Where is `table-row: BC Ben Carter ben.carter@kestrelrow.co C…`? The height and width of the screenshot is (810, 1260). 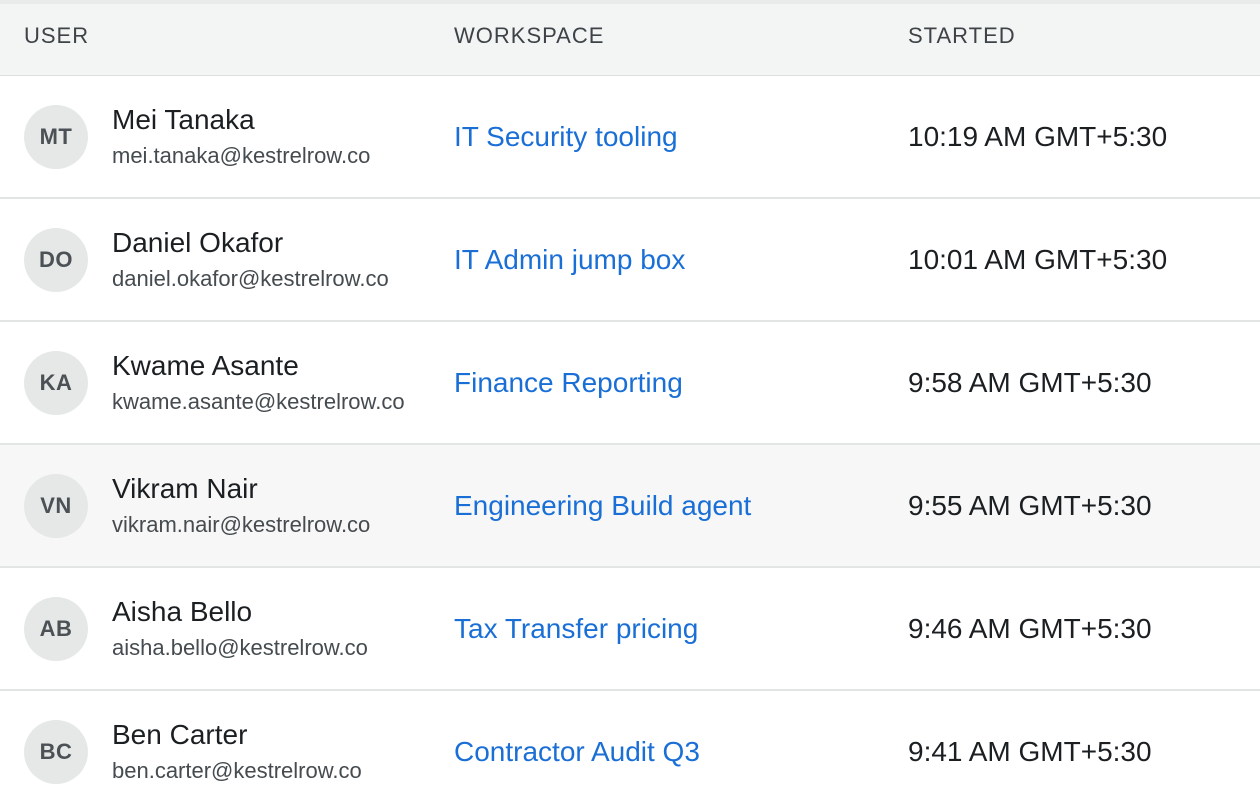
table-row: BC Ben Carter ben.carter@kestrelrow.co C… is located at coordinates (630, 750).